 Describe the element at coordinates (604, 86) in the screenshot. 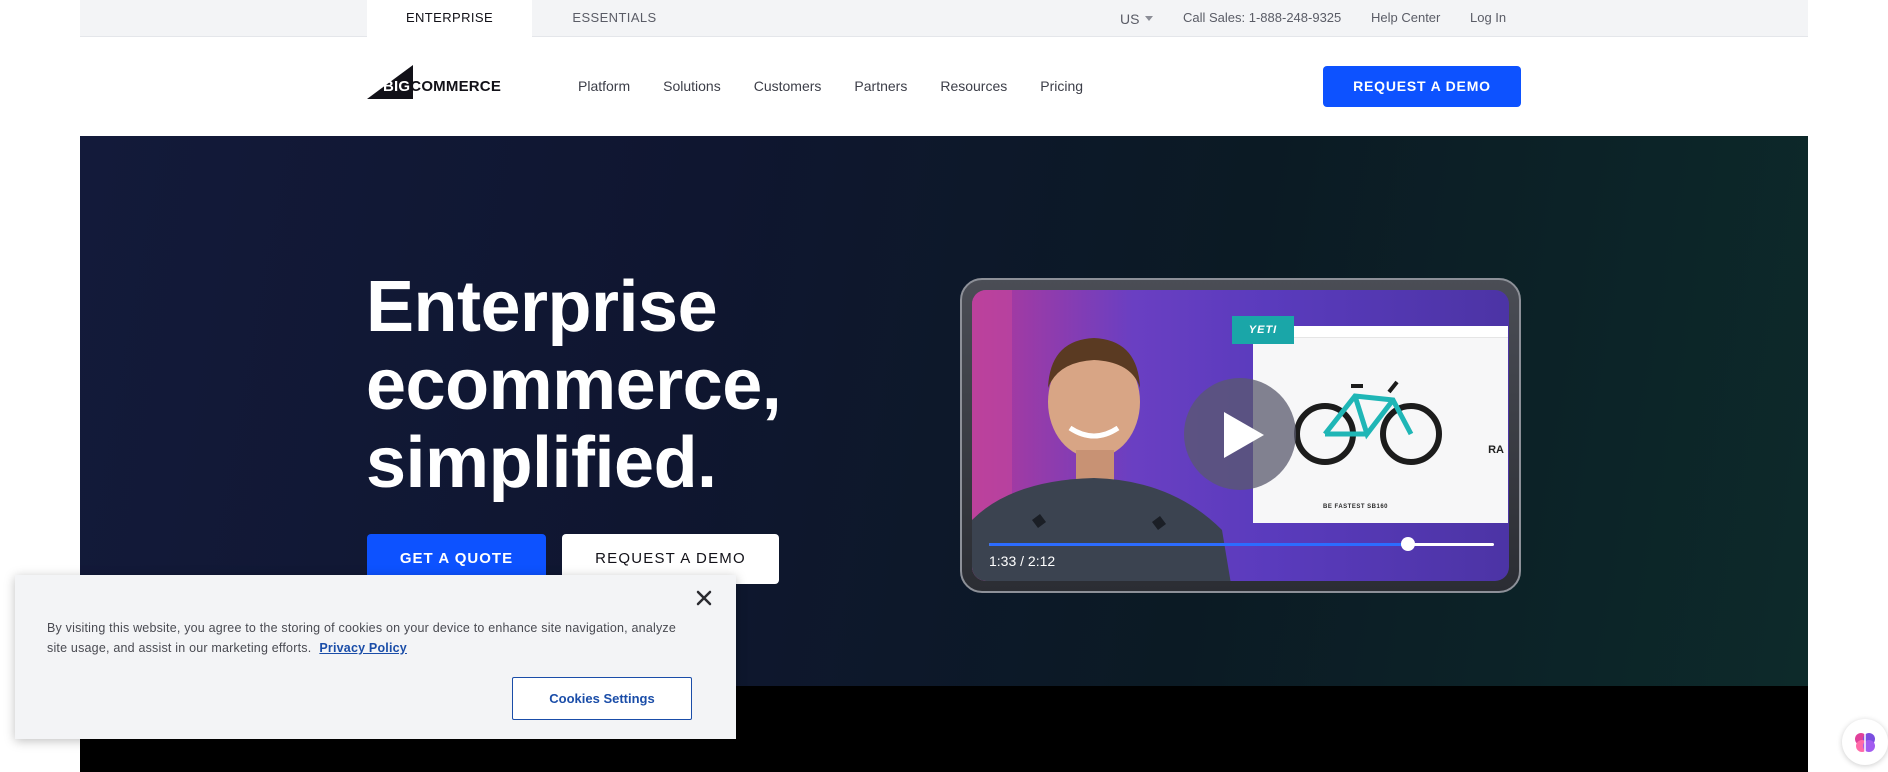

I see `nav-platform: Platform` at that location.